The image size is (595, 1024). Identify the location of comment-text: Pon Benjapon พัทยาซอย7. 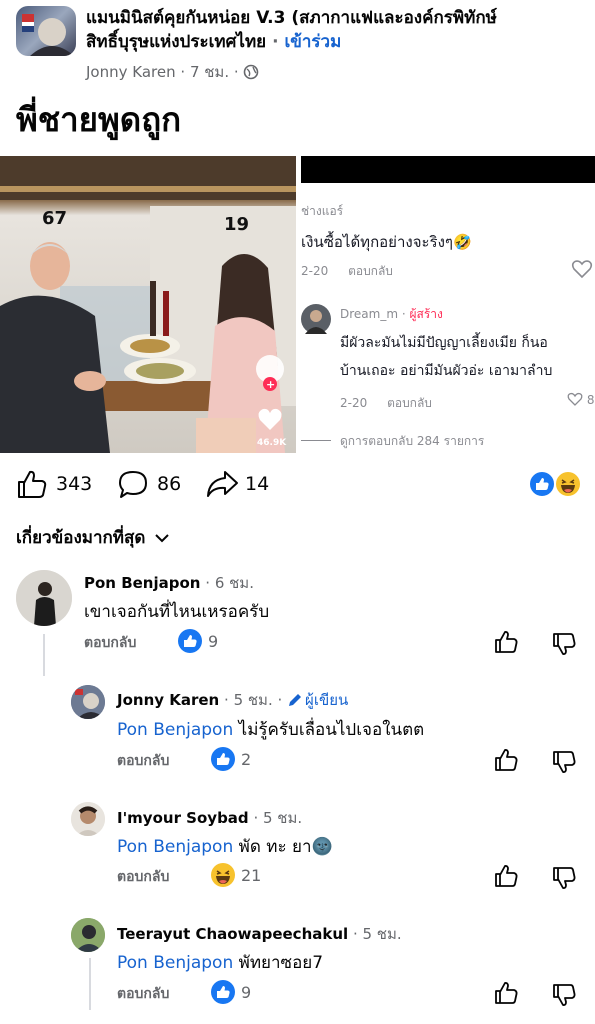
(220, 963).